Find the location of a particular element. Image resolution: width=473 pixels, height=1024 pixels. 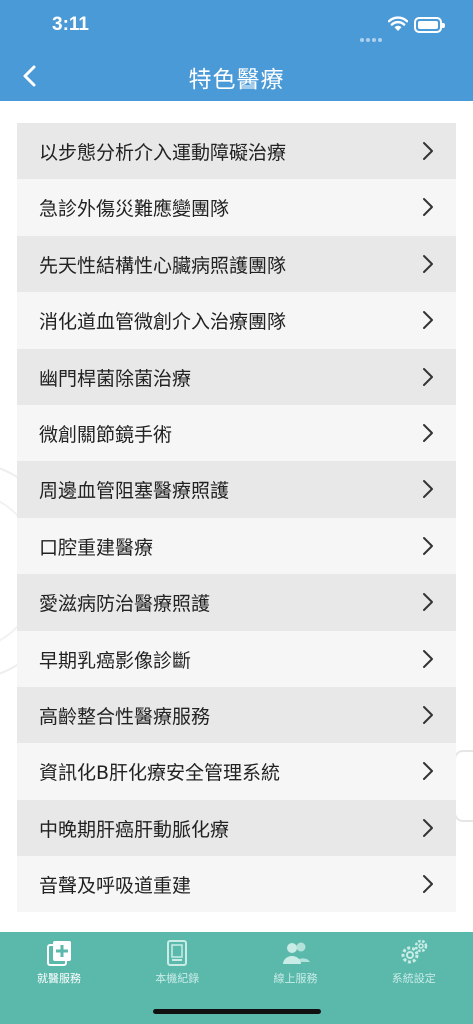

list-item-label: 消化道血管微創介入治療團隊 is located at coordinates (163, 322).